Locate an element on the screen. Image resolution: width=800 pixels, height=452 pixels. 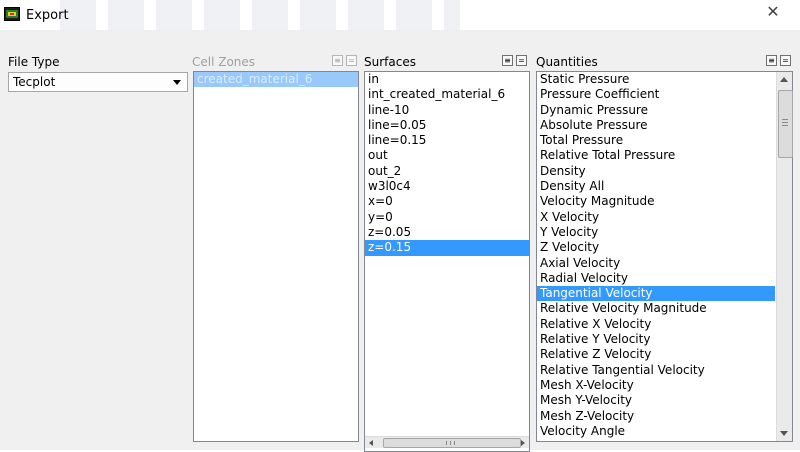
file-type-label: File Type is located at coordinates (34, 62).